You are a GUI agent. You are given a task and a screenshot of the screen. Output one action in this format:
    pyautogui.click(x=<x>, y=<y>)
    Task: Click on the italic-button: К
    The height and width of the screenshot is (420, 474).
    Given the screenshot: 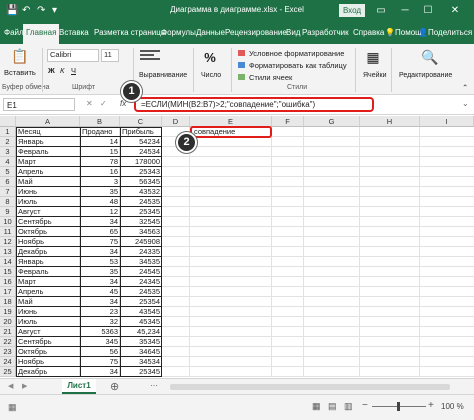 What is the action you would take?
    pyautogui.click(x=62, y=70)
    